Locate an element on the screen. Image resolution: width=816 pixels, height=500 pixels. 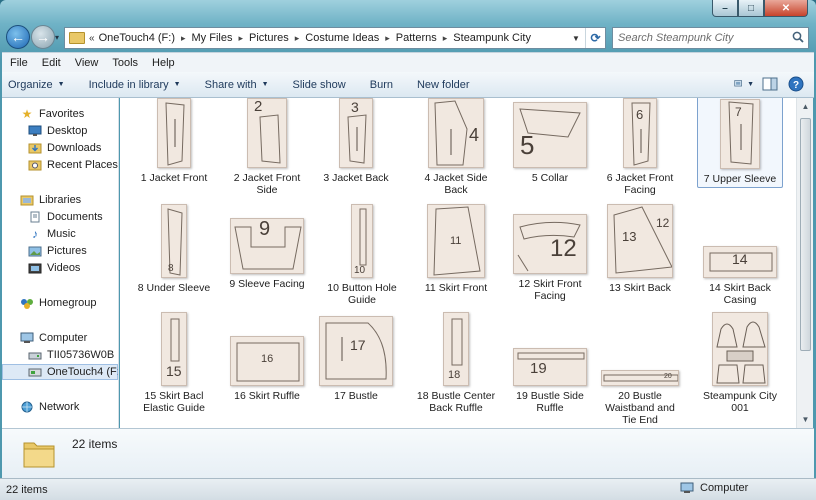
burn-button: Burn is located at coordinates (381, 85).